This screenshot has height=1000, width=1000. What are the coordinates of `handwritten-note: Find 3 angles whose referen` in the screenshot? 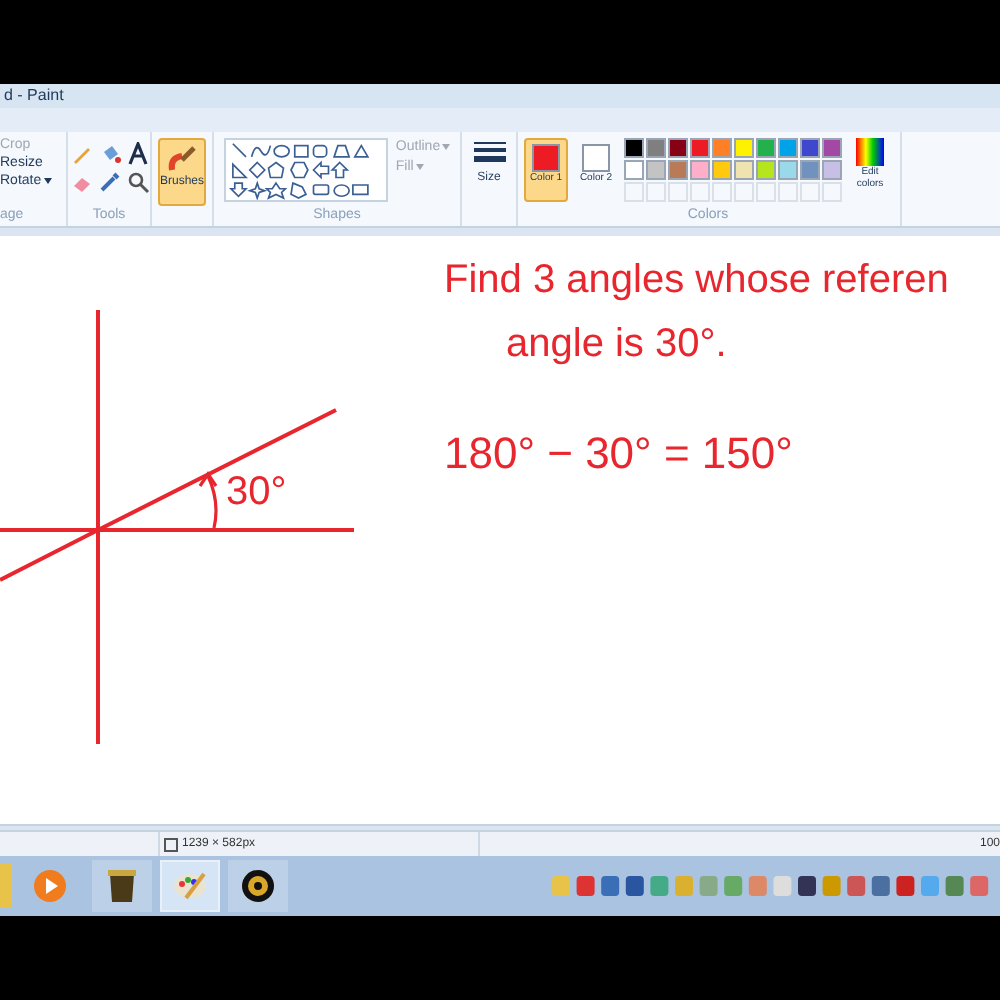 It's located at (696, 280).